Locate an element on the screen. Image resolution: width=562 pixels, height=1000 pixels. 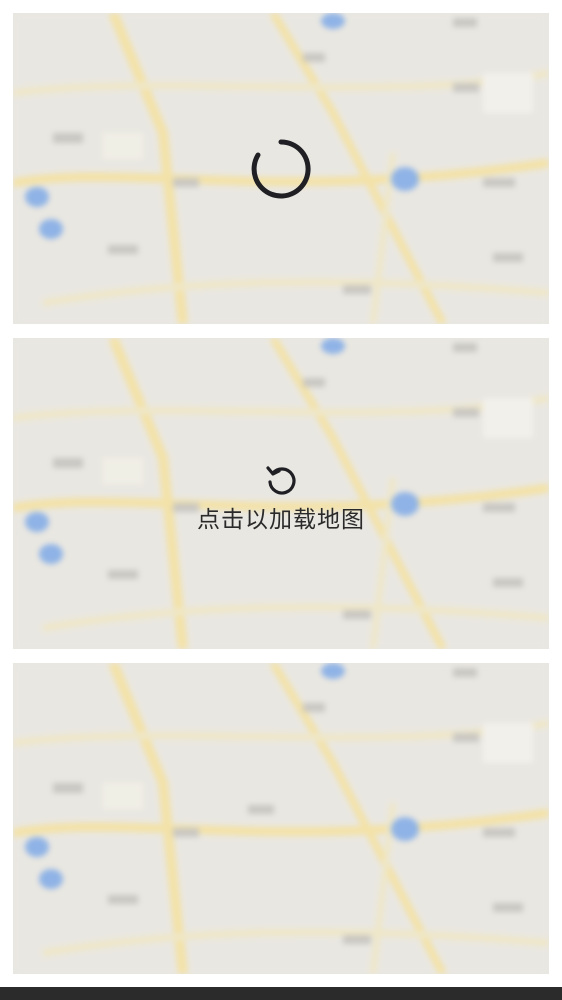
bottom-bar is located at coordinates (281, 993).